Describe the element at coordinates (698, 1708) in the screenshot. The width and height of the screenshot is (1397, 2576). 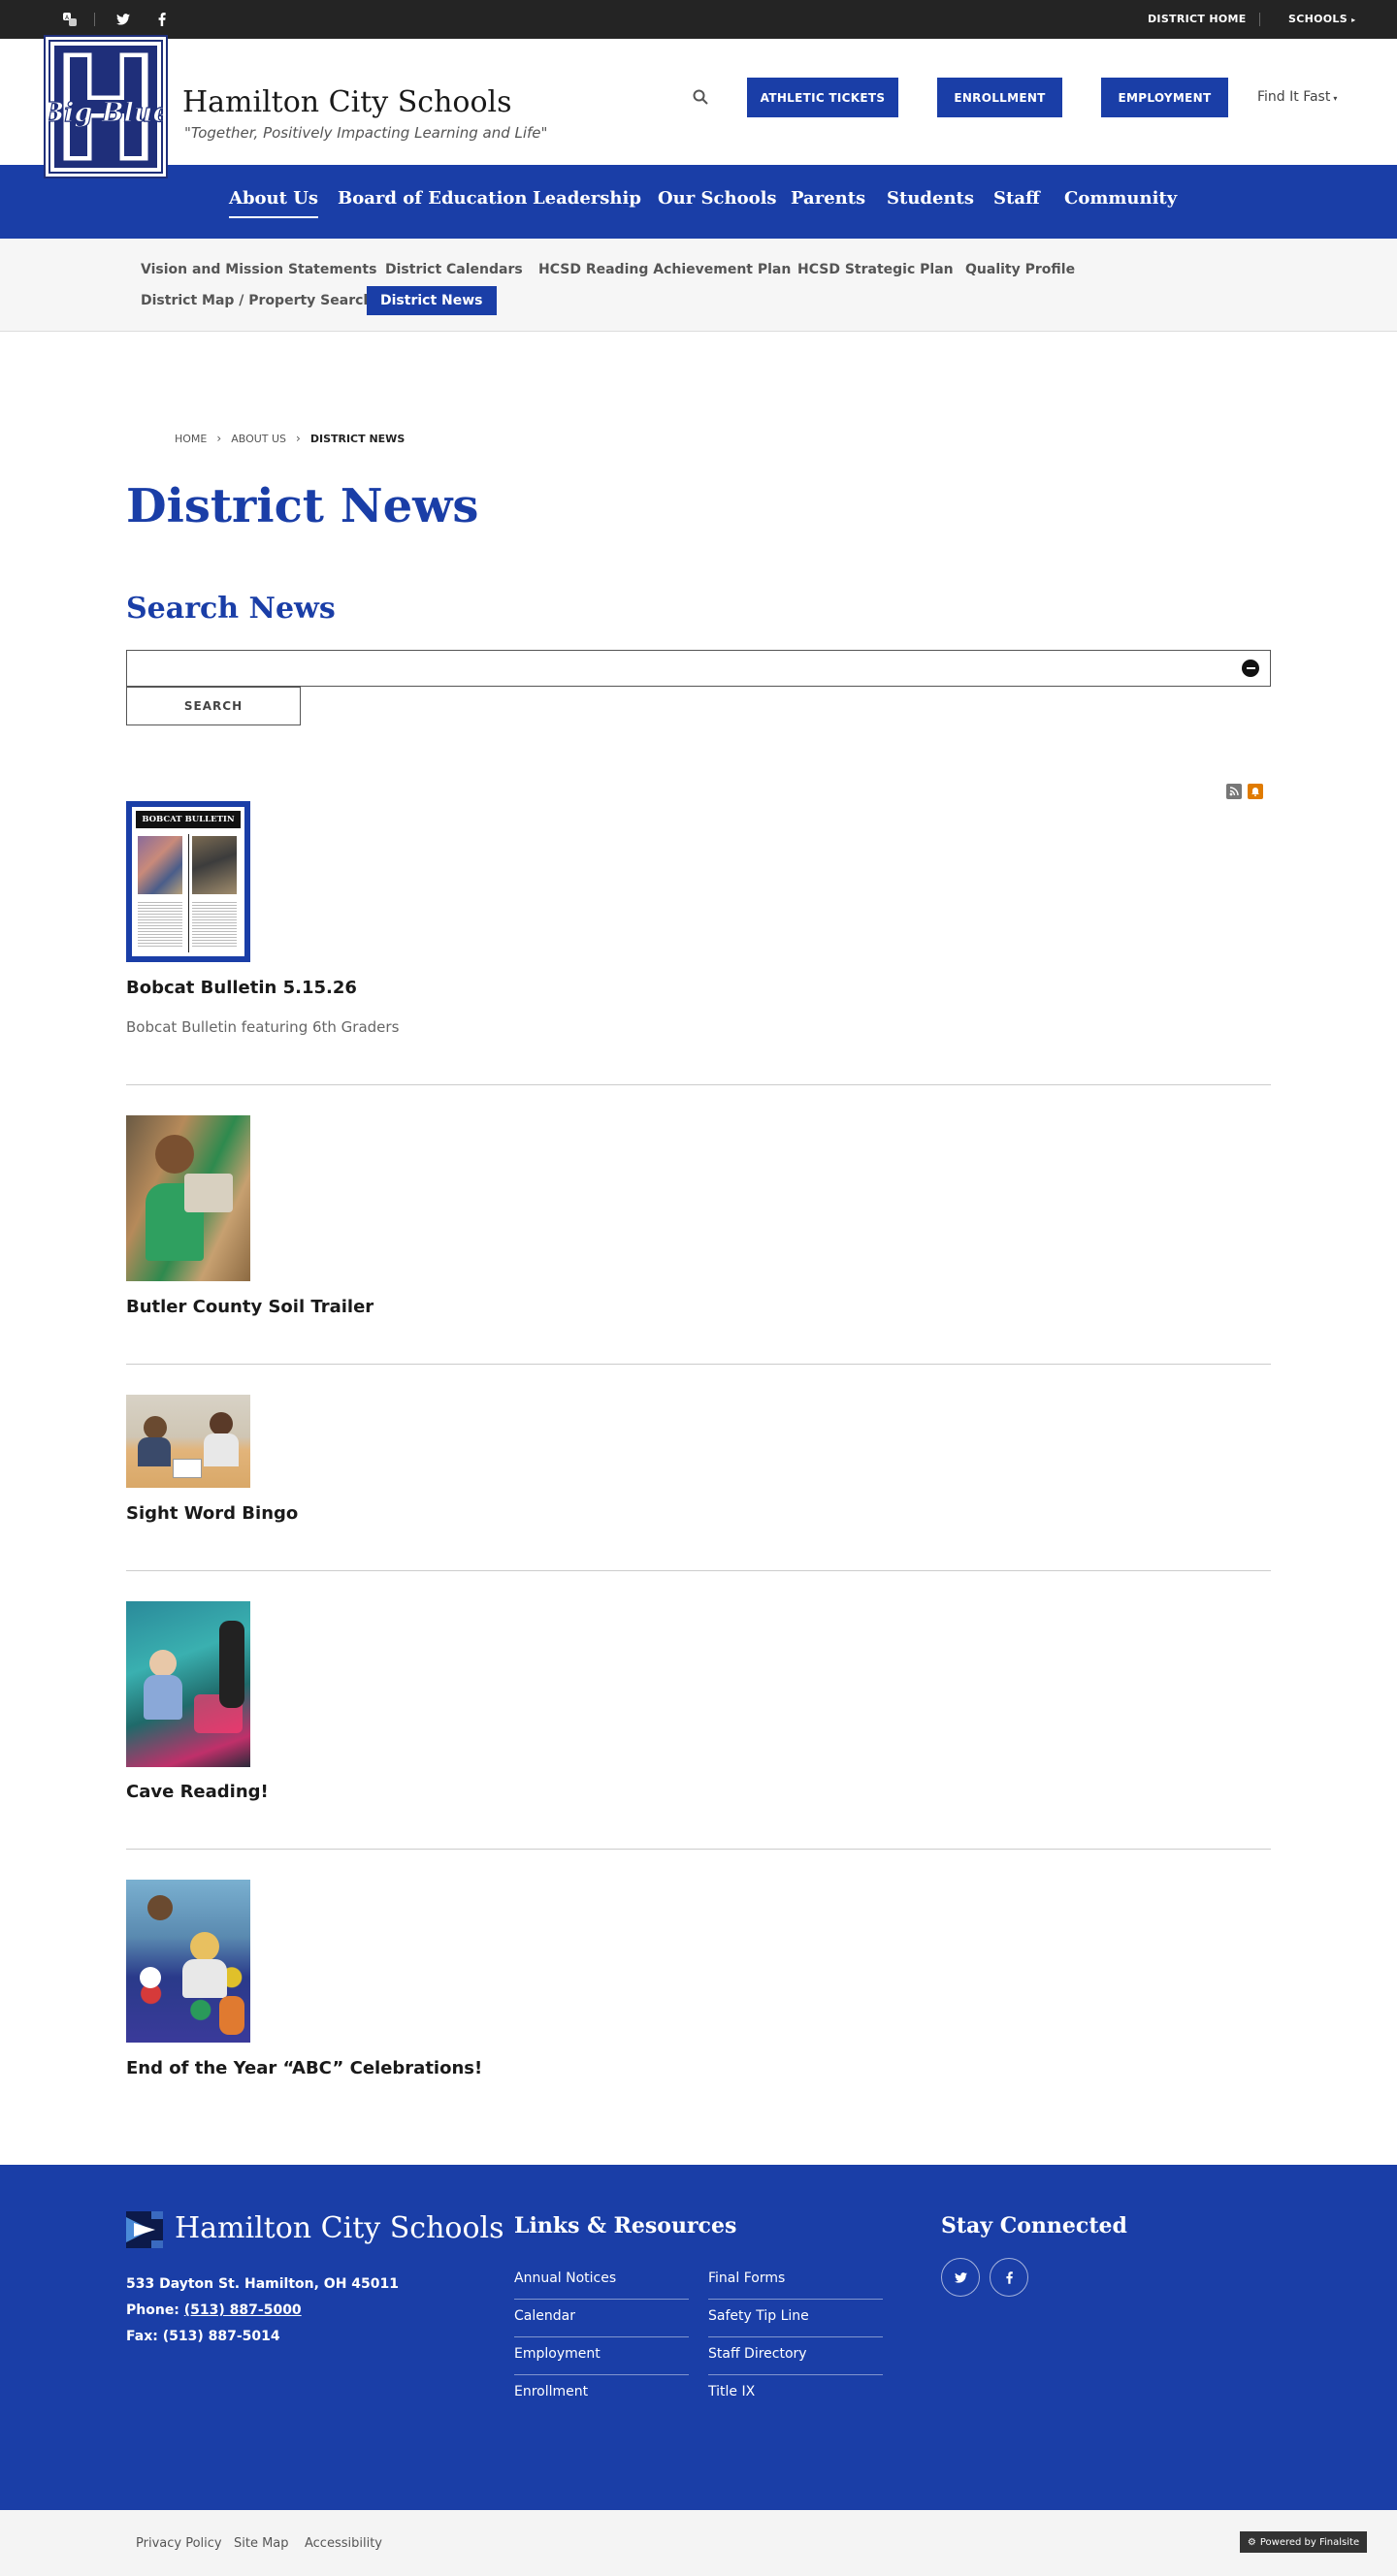
I see `news-item: Cave Reading!` at that location.